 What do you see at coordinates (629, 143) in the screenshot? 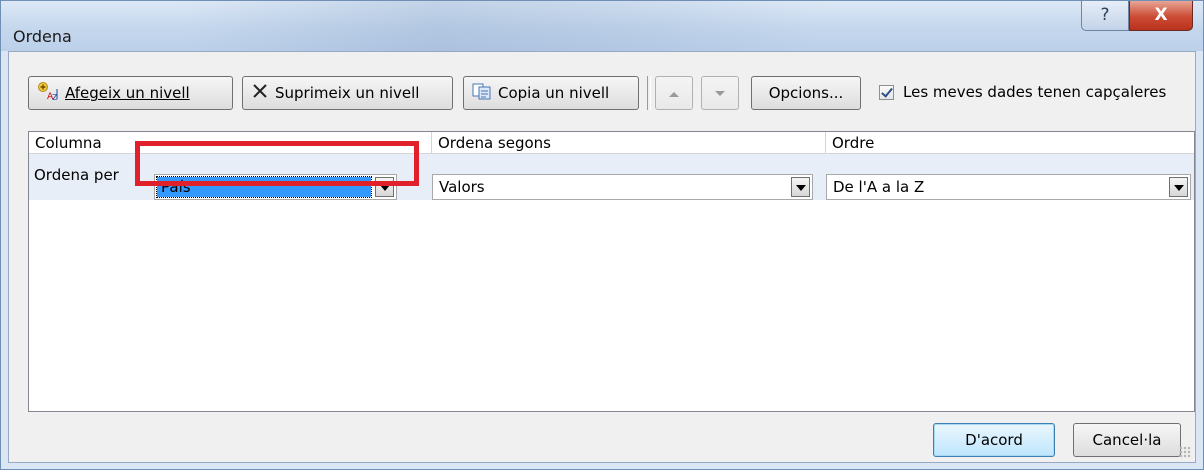
I see `sort-on-header: Ordena segons` at bounding box center [629, 143].